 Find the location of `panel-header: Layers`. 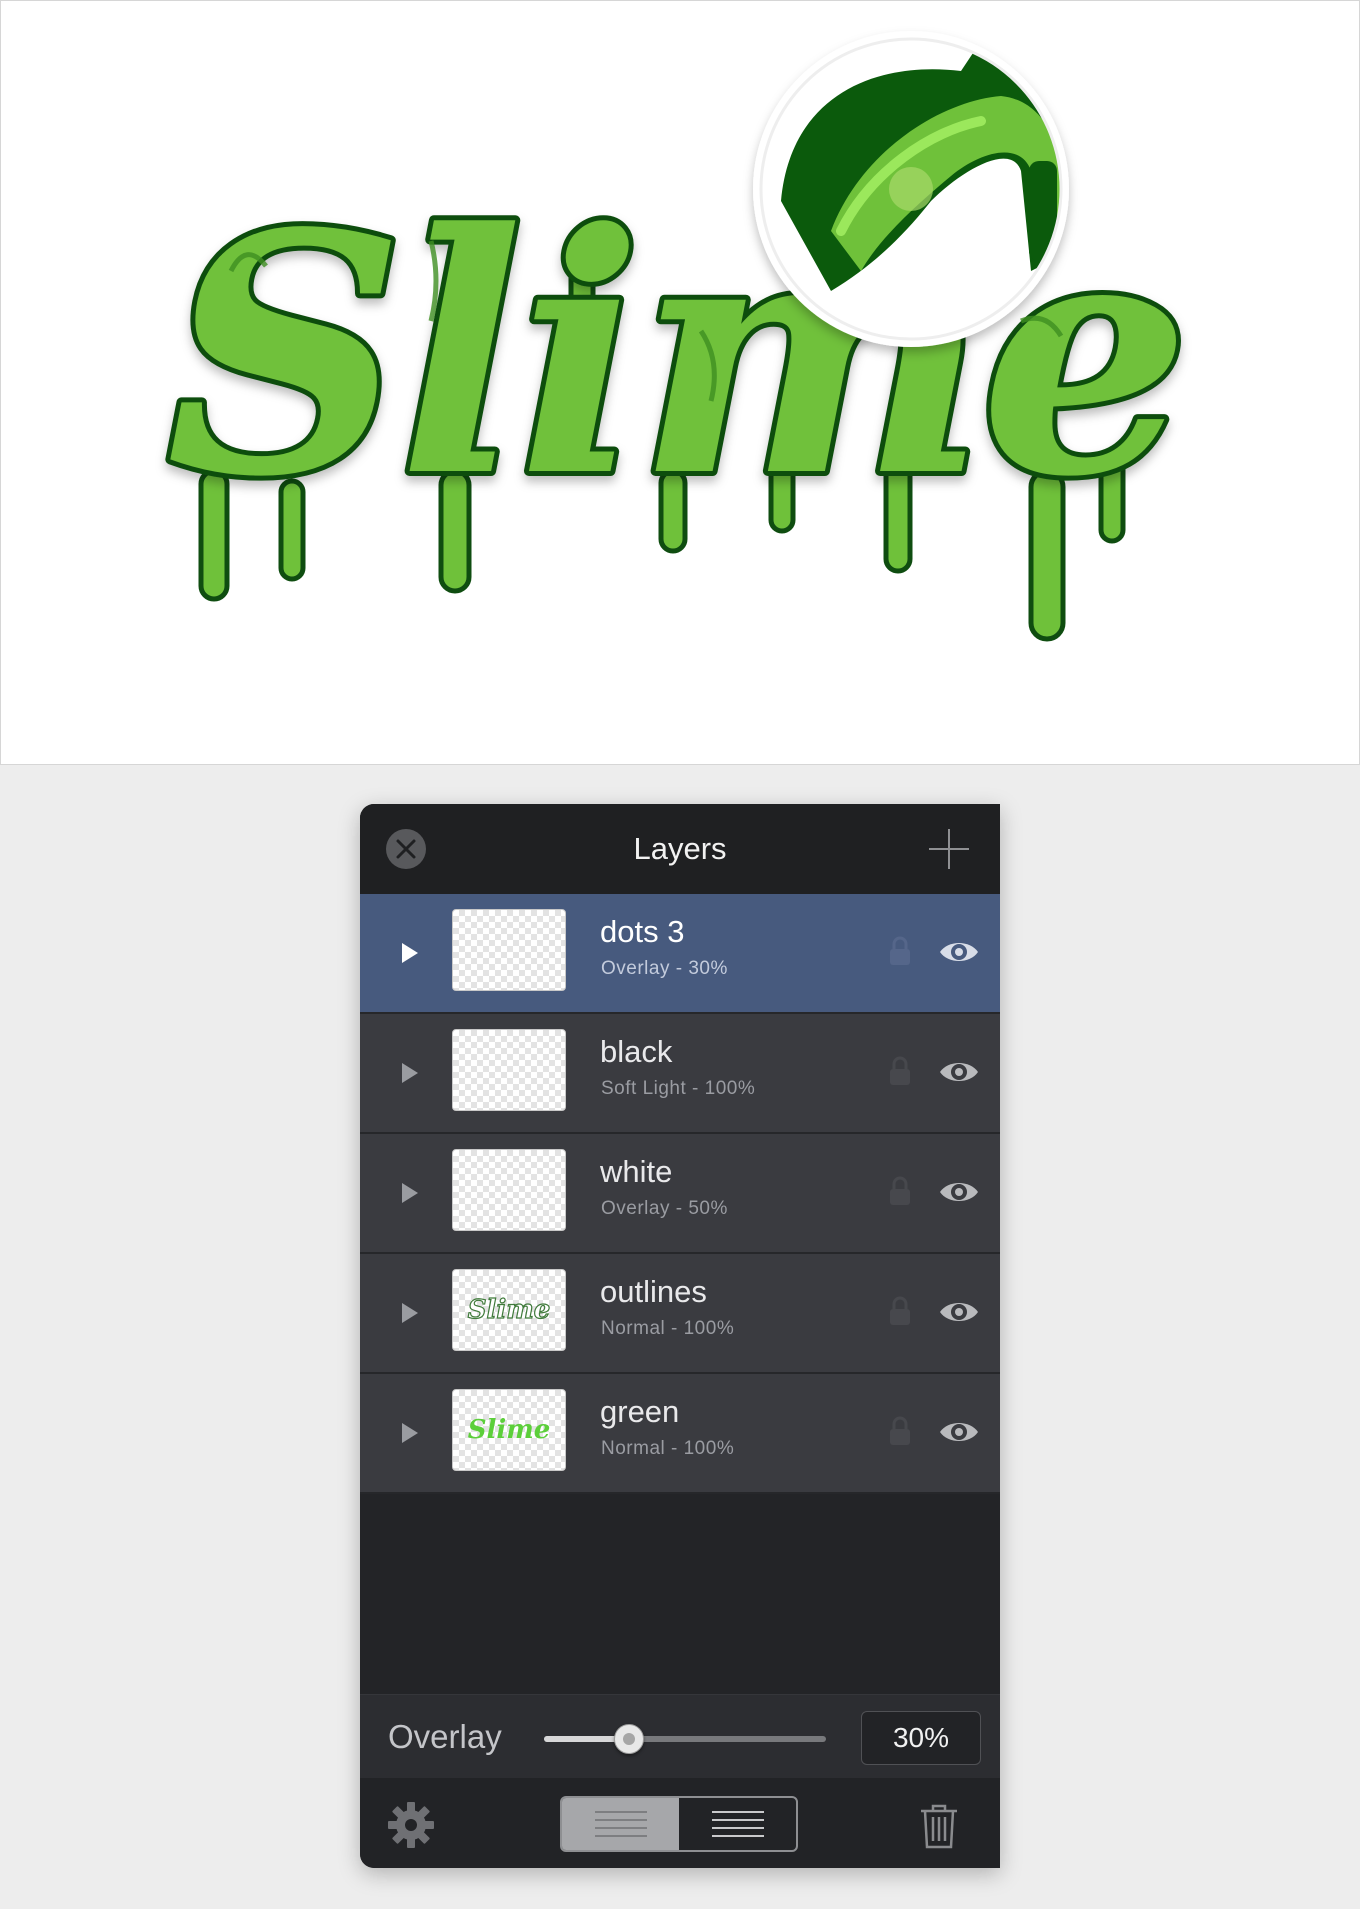

panel-header: Layers is located at coordinates (680, 849).